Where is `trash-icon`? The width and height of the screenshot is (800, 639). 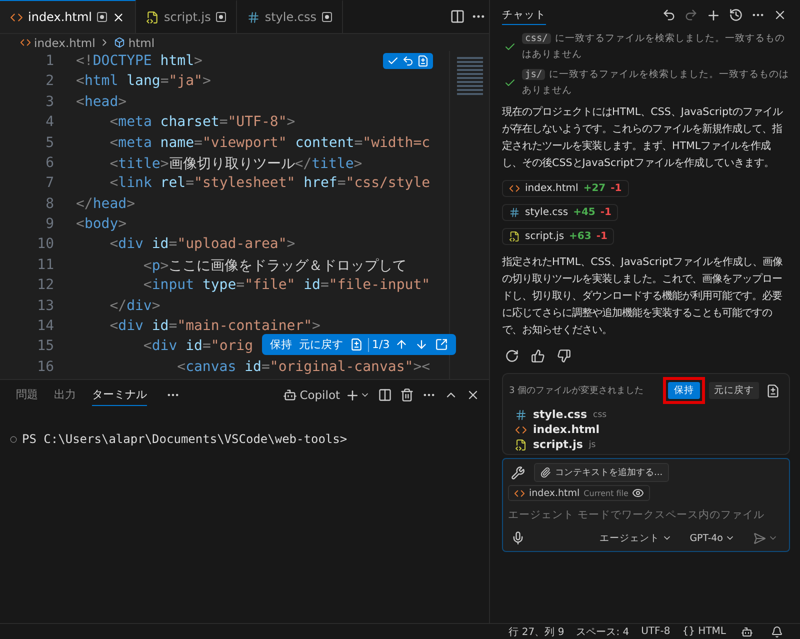 trash-icon is located at coordinates (407, 395).